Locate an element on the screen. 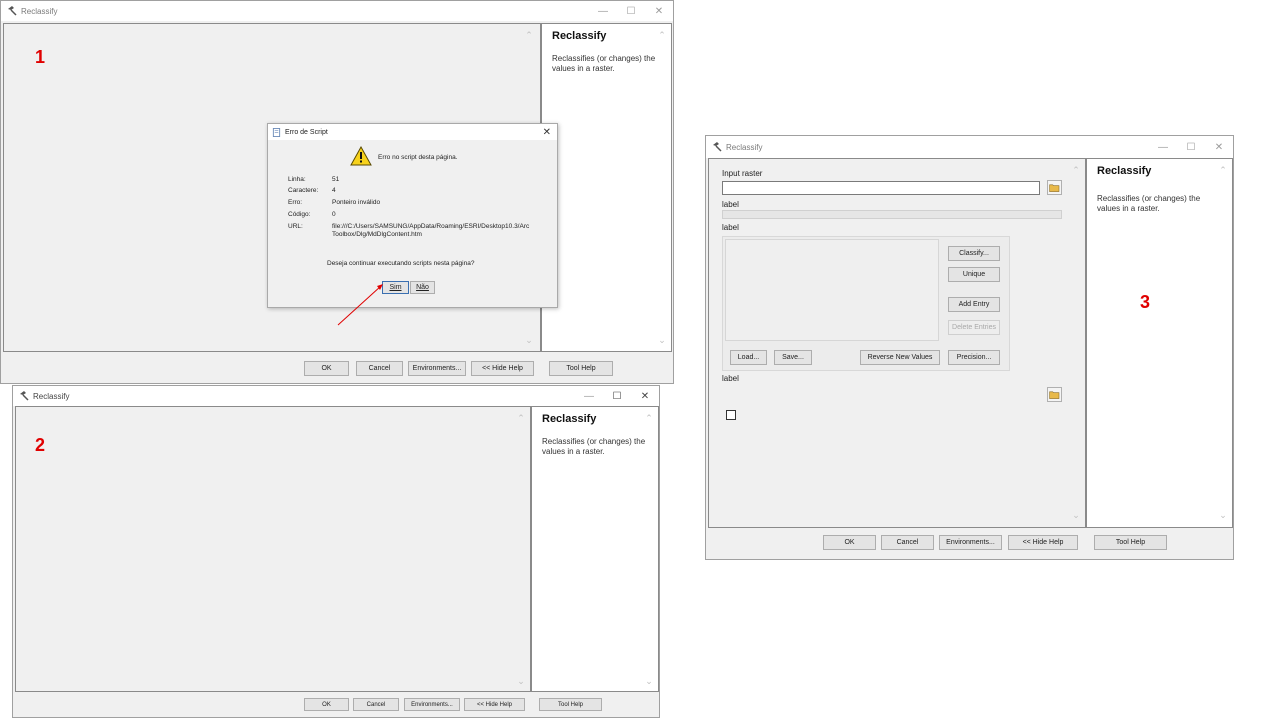 The height and width of the screenshot is (720, 1280). dialog-title: Erro de Script is located at coordinates (306, 132).